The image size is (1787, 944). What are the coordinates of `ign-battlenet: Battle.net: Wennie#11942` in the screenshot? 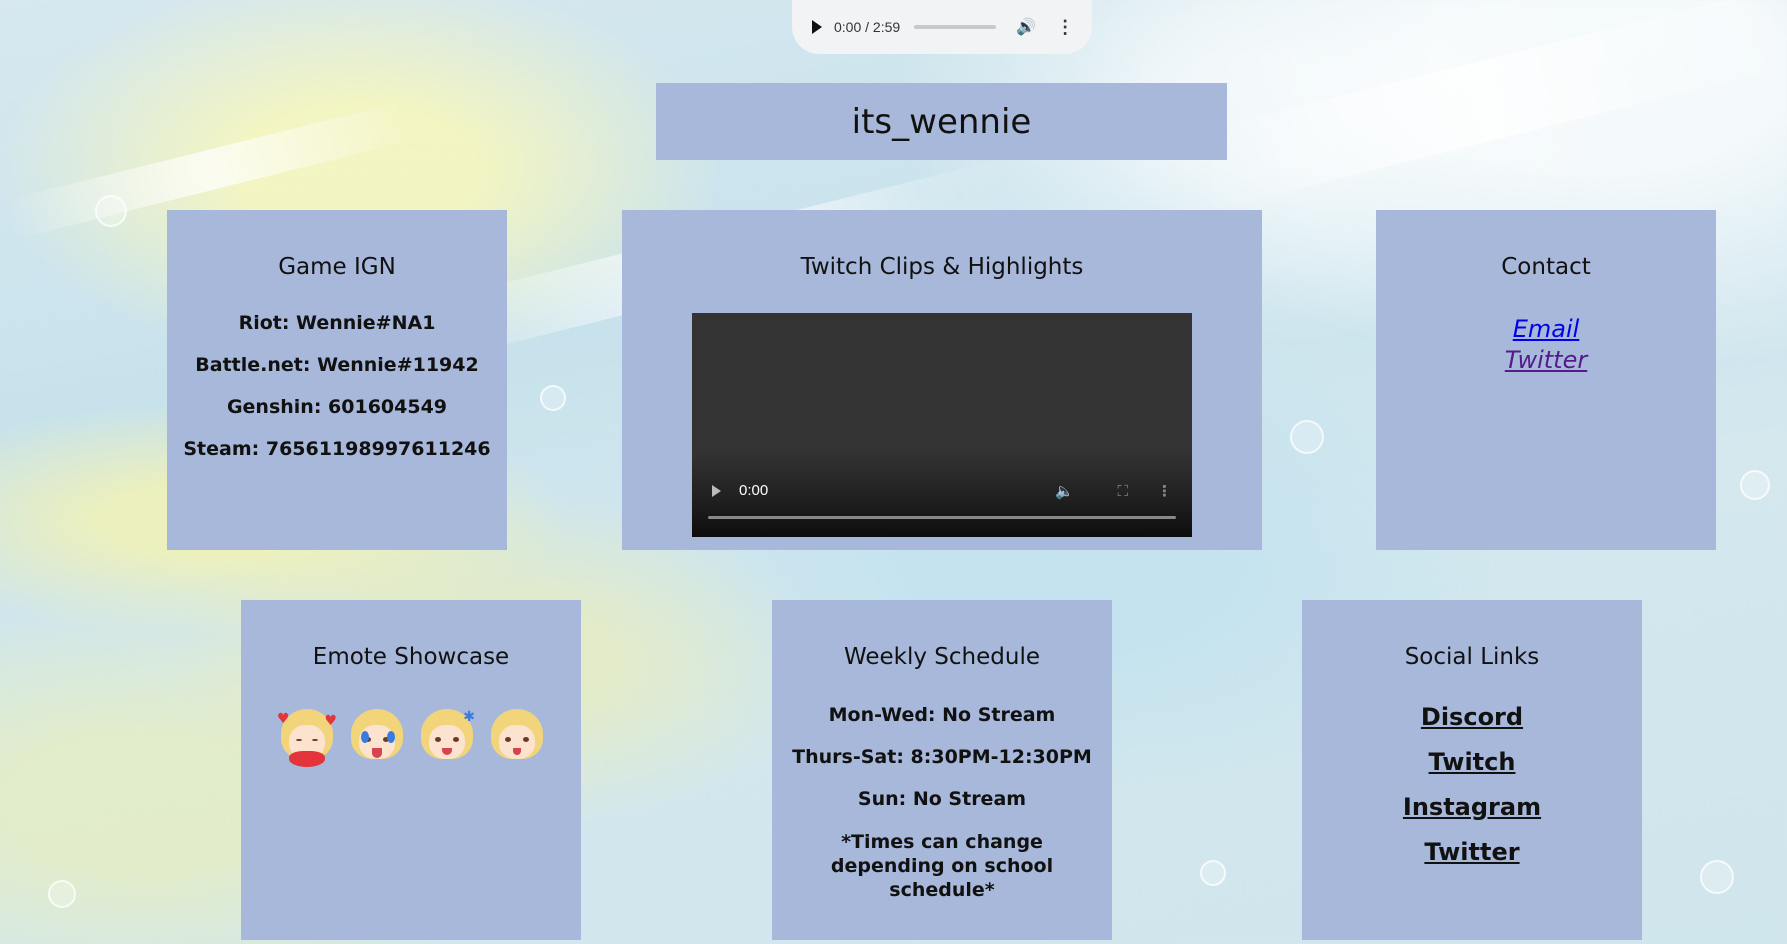 It's located at (337, 365).